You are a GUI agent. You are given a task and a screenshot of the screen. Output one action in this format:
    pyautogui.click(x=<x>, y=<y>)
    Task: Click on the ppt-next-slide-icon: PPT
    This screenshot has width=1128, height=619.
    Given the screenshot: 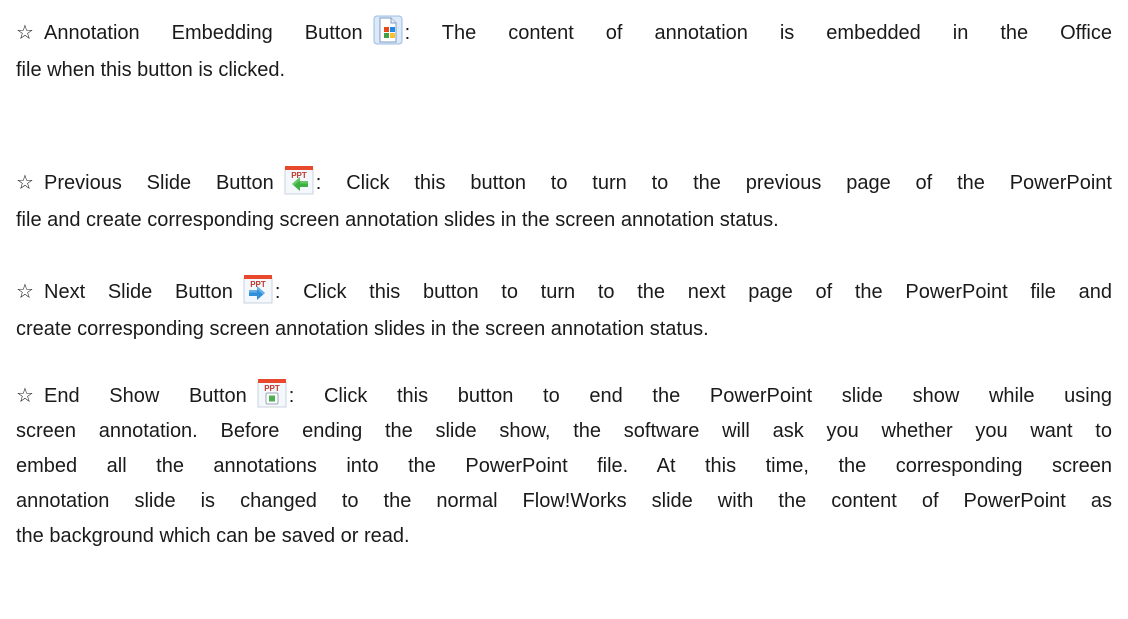 What is the action you would take?
    pyautogui.click(x=258, y=289)
    